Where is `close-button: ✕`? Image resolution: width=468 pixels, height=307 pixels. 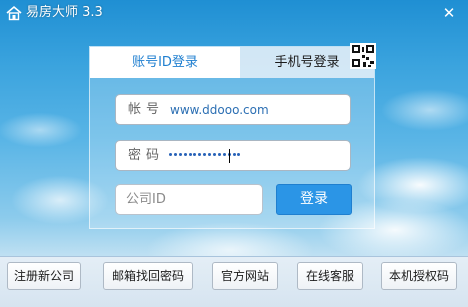 close-button: ✕ is located at coordinates (449, 13).